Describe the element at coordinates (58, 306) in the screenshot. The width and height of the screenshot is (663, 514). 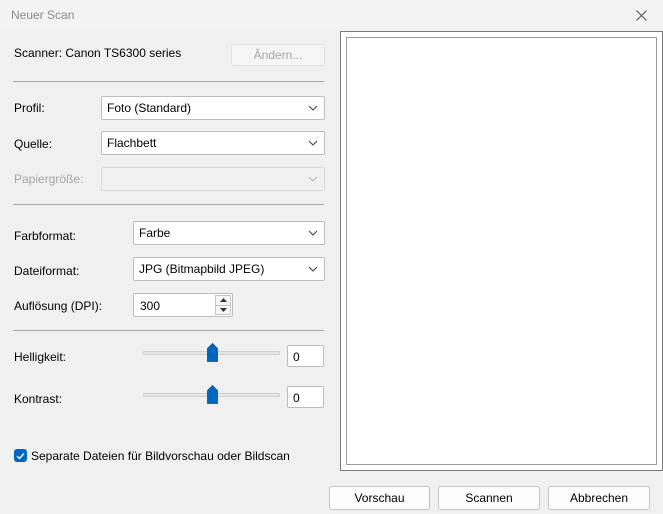
I see `resolution-label: Auflösung (DPI):` at that location.